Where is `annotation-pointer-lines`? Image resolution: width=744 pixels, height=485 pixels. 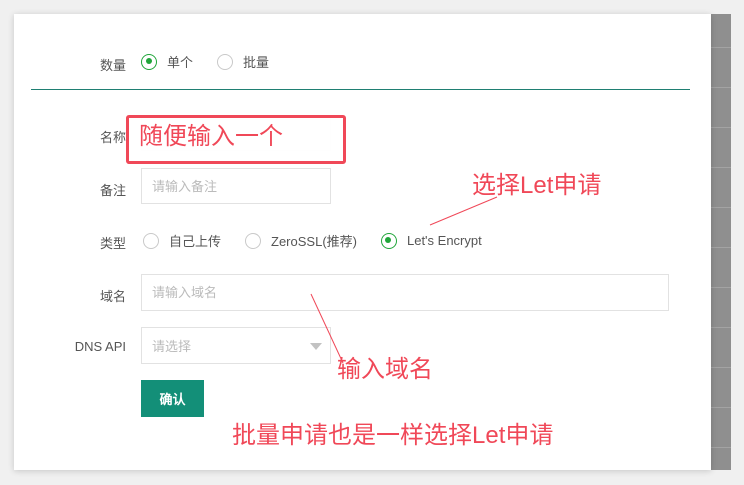
annotation-pointer-lines is located at coordinates (404, 280).